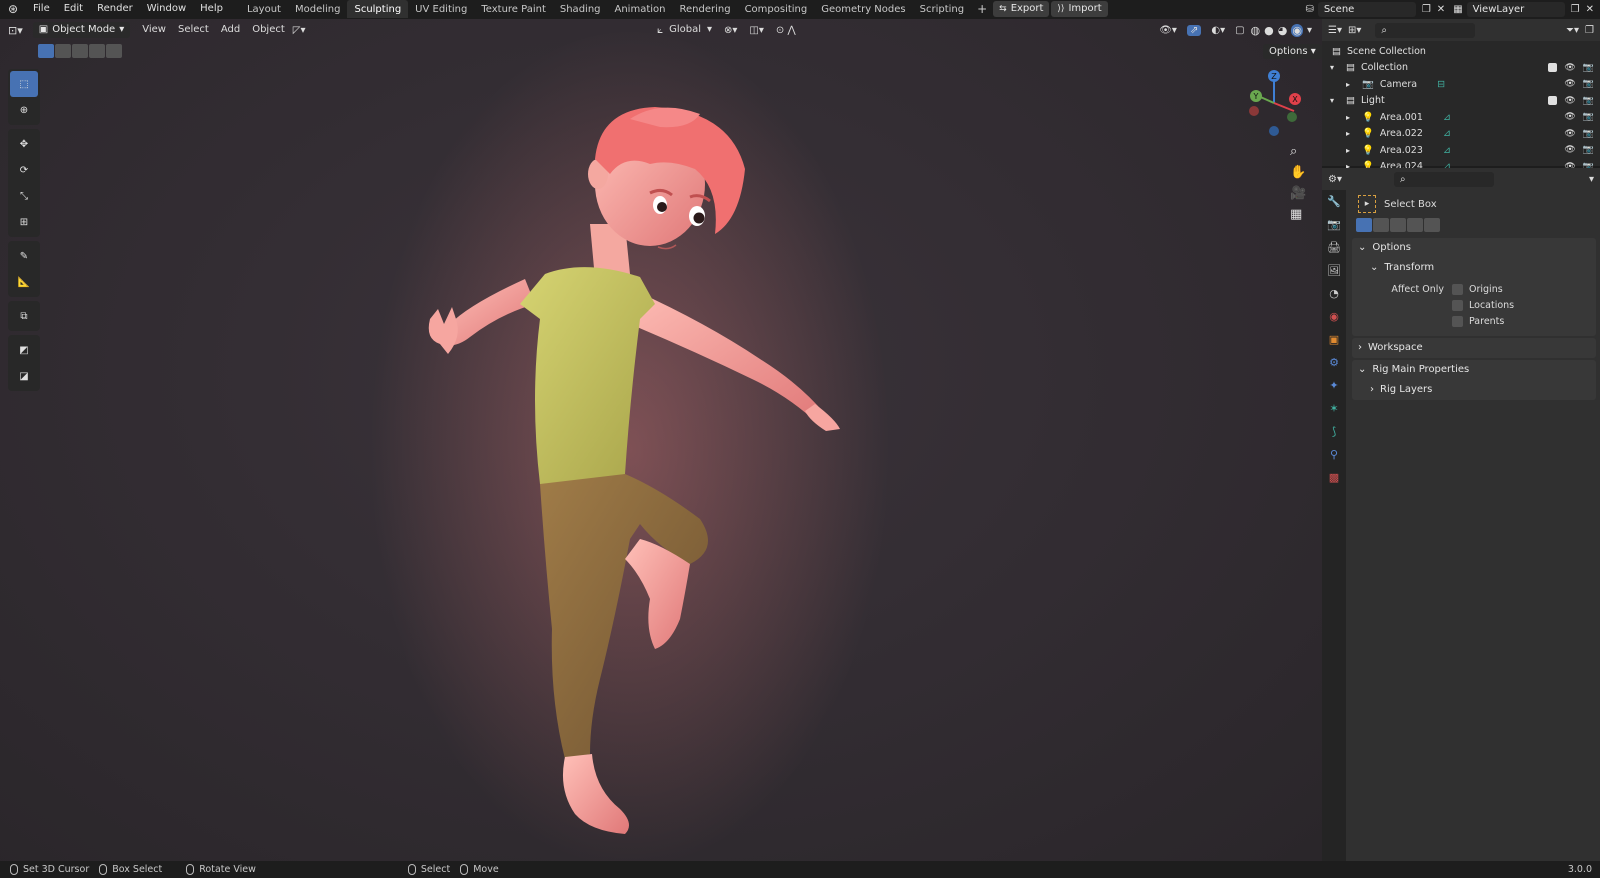 This screenshot has width=1600, height=878. I want to click on menu-edit: Edit, so click(73, 9).